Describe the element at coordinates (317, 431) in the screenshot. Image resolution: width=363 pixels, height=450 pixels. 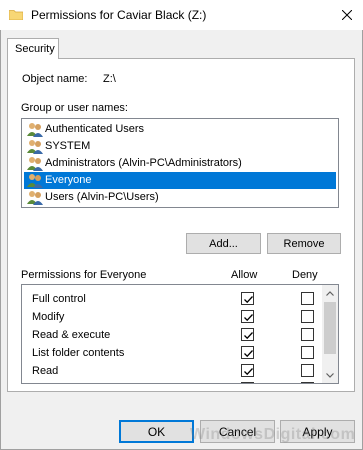
I see `apply-button: Apply` at that location.